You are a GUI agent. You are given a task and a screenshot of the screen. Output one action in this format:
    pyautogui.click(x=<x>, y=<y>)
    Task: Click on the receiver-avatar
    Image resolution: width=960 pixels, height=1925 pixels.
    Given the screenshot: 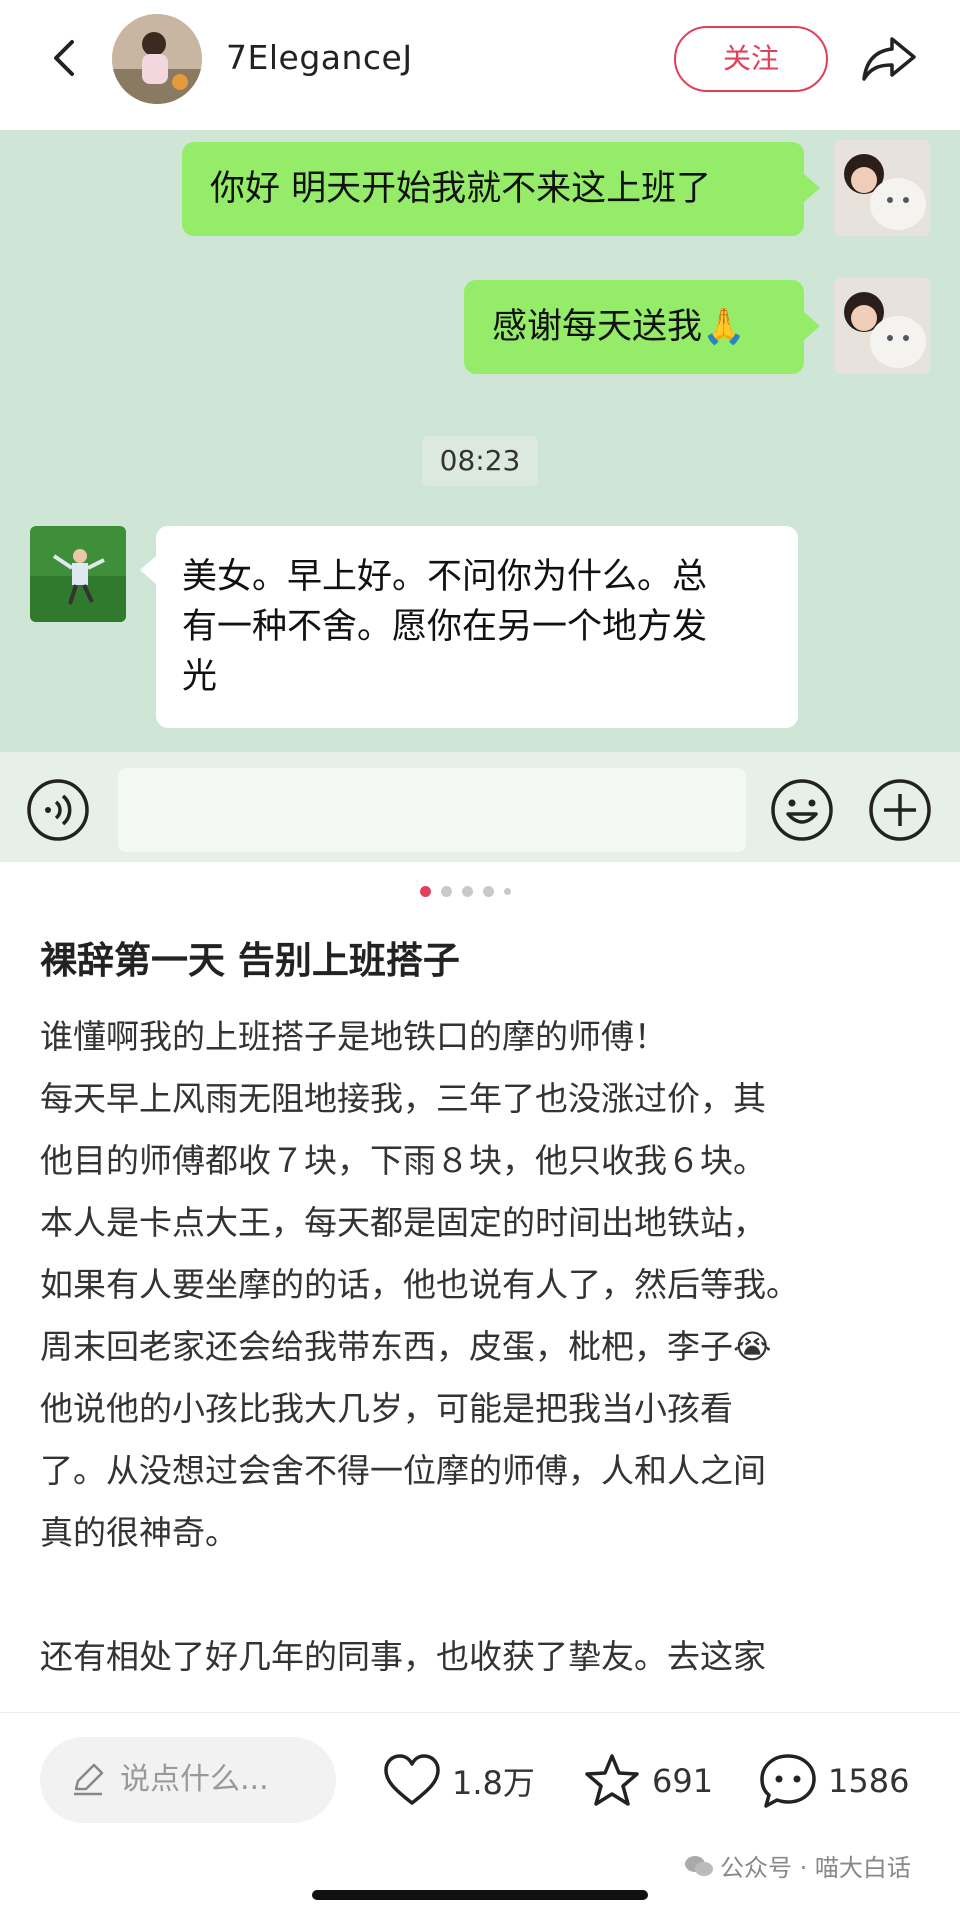 What is the action you would take?
    pyautogui.click(x=78, y=574)
    